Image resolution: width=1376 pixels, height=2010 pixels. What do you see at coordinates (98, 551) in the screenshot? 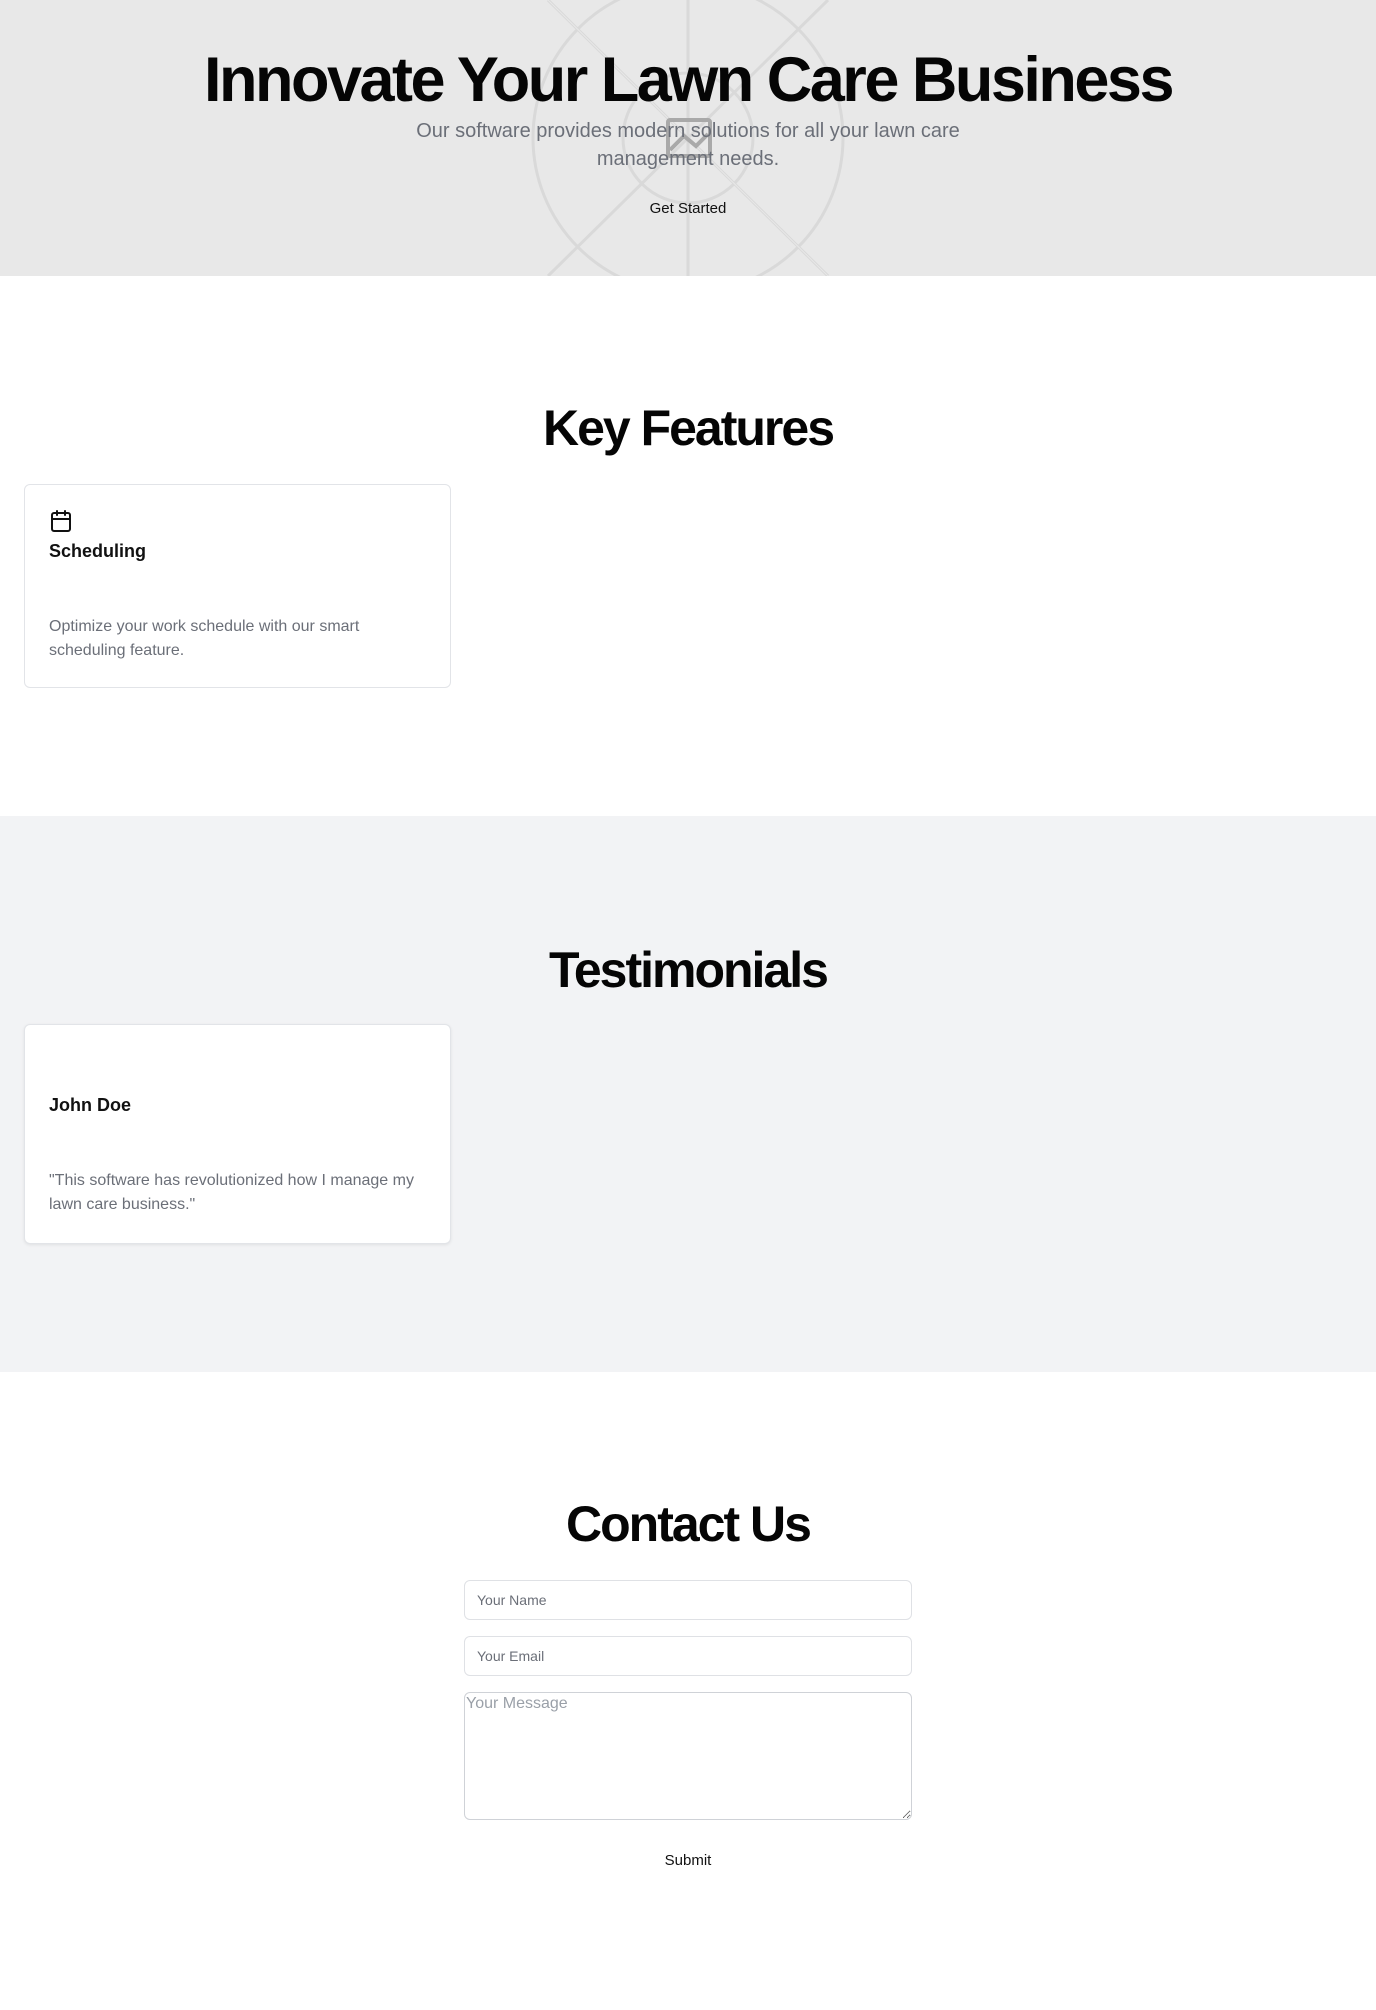
I see `feature-title: Scheduling` at bounding box center [98, 551].